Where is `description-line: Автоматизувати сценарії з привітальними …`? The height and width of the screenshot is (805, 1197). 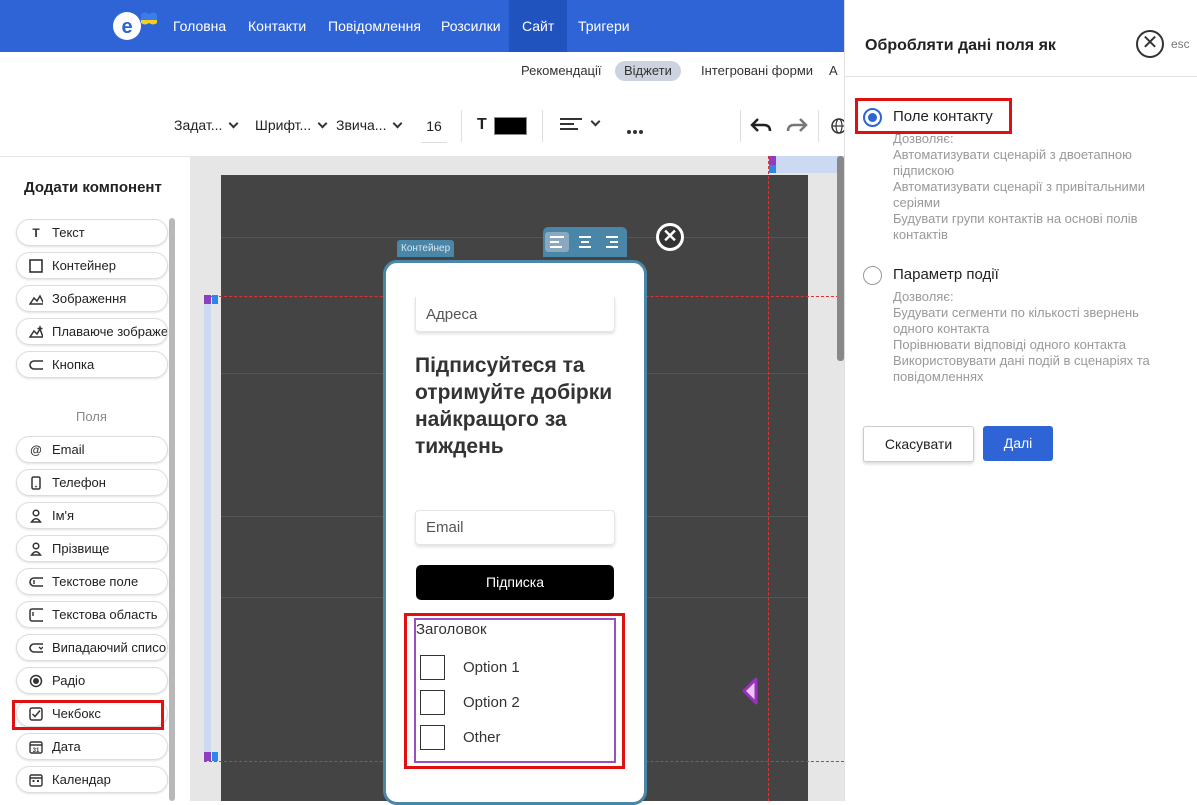 description-line: Автоматизувати сценарії з привітальними … is located at coordinates (1019, 194).